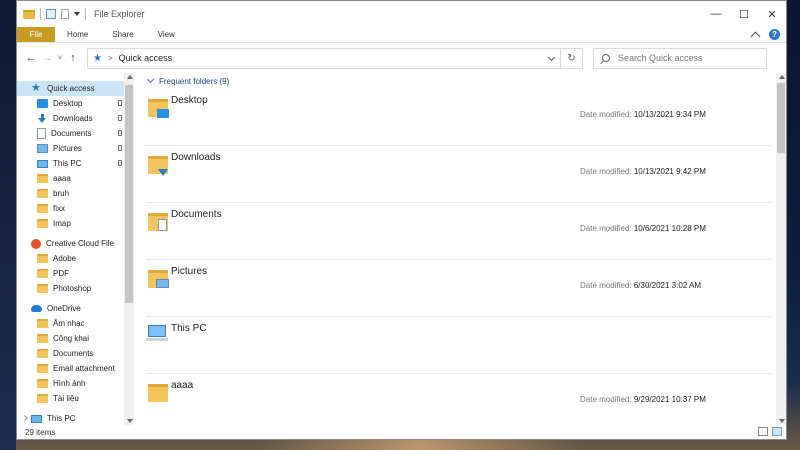  What do you see at coordinates (158, 279) in the screenshot?
I see `pictures-folder-icon` at bounding box center [158, 279].